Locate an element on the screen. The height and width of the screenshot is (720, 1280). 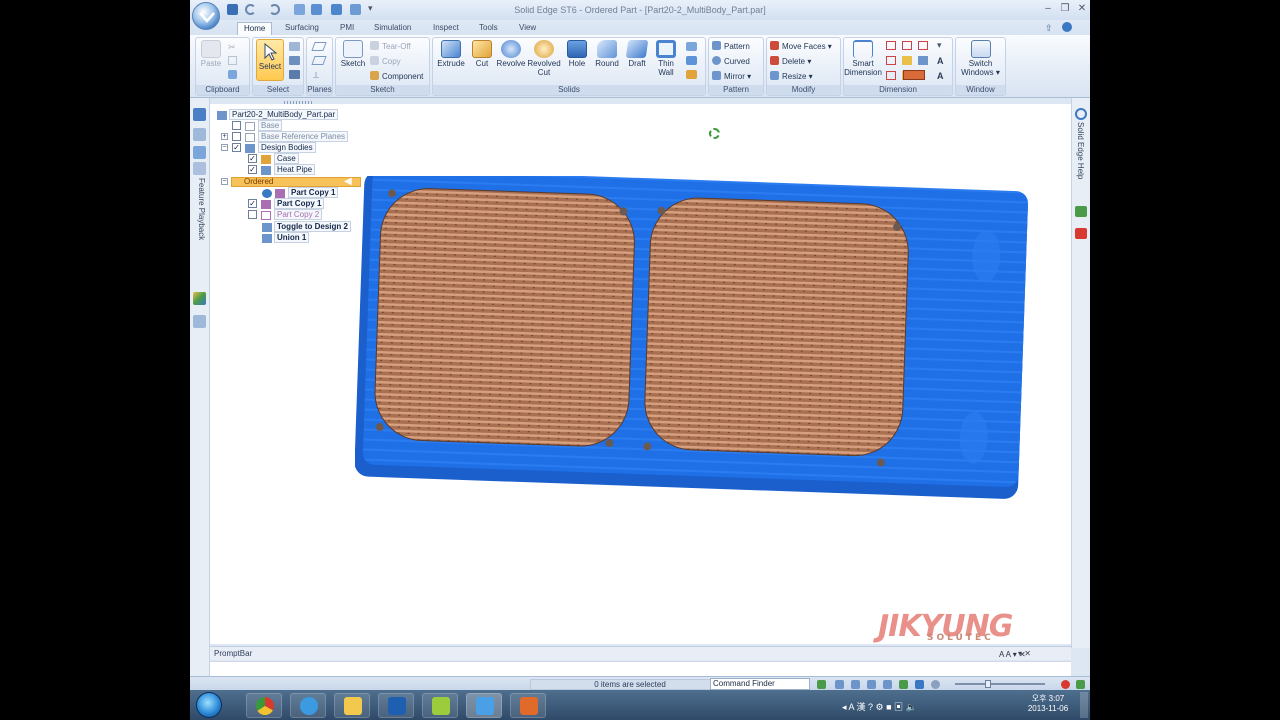
round-button: Round is located at coordinates (607, 54).